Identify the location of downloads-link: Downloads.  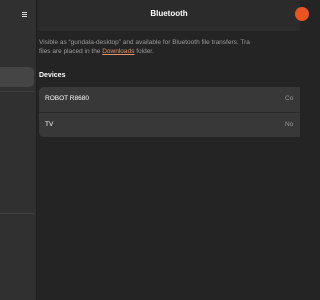
(118, 51).